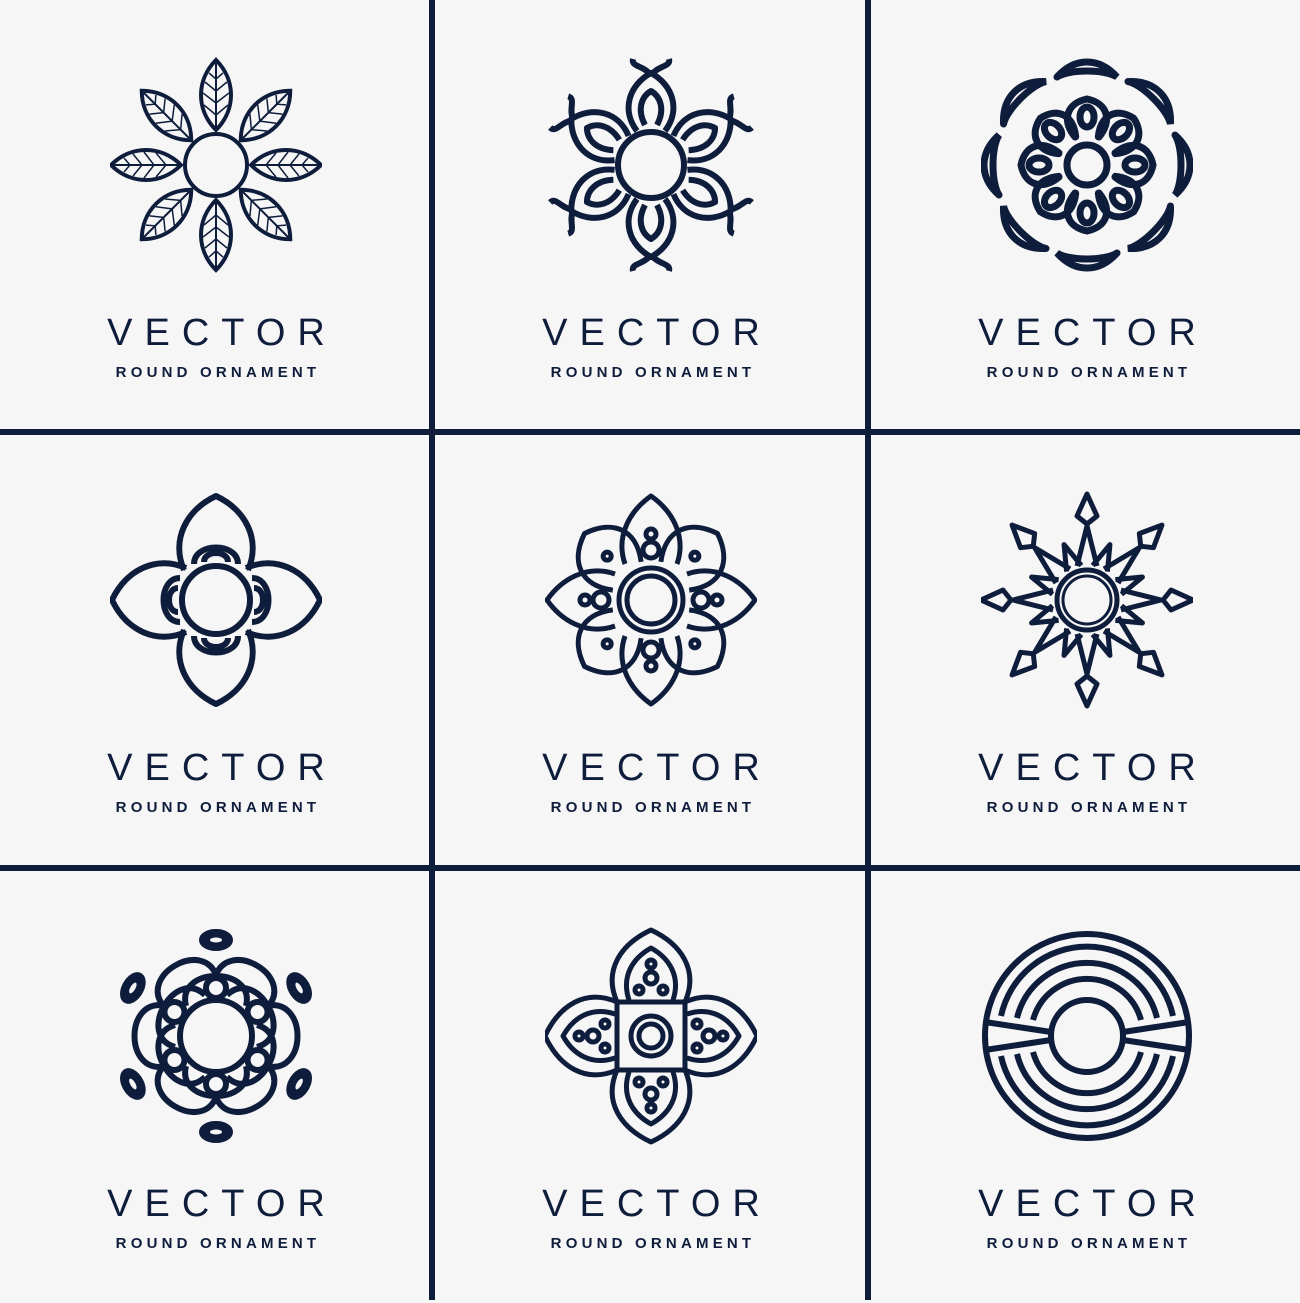 This screenshot has width=1300, height=1303. What do you see at coordinates (1087, 600) in the screenshot?
I see `spiky-star-icon` at bounding box center [1087, 600].